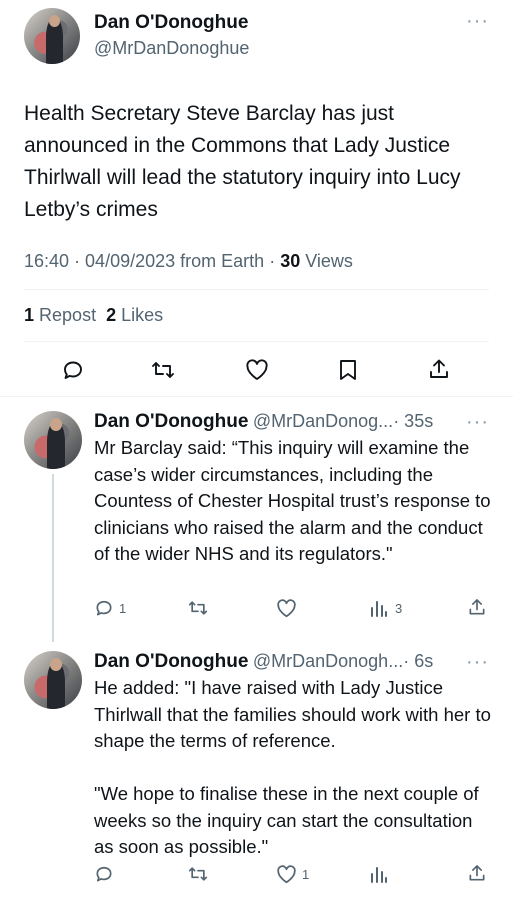 Image resolution: width=513 pixels, height=900 pixels. I want to click on reply-header: Dan O'Donoghue @MrDanDonog...· 35s, so click(263, 422).